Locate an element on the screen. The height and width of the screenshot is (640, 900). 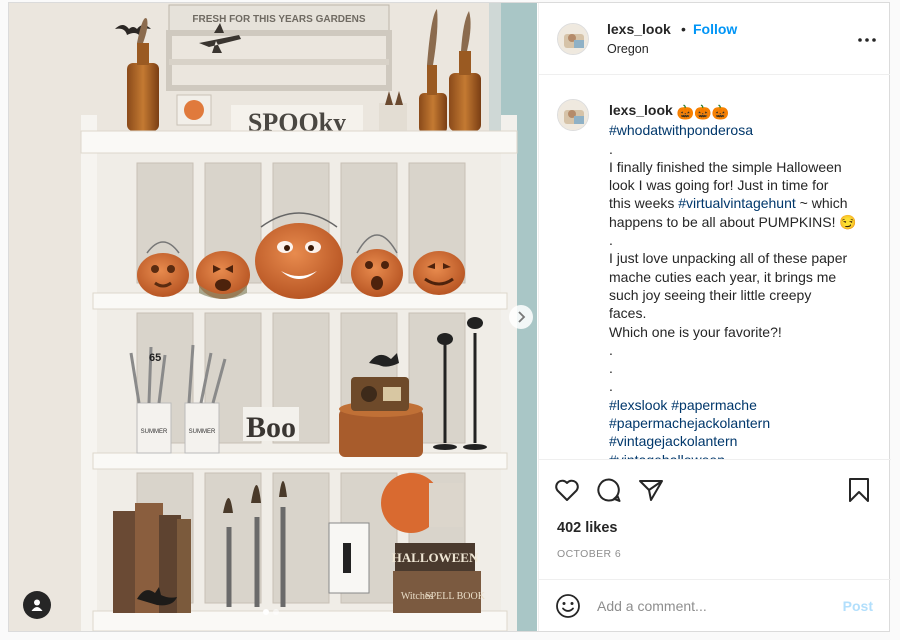
post-actions: 402 likes OCTOBER 6 is located at coordinates (715, 519).